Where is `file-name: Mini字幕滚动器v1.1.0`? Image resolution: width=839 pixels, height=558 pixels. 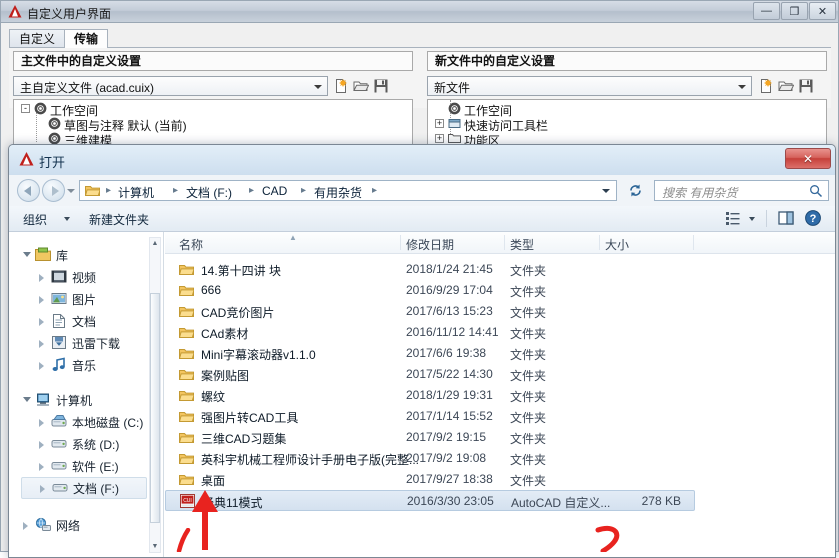
file-name: Mini字幕滚动器v1.1.0 is located at coordinates (258, 355).